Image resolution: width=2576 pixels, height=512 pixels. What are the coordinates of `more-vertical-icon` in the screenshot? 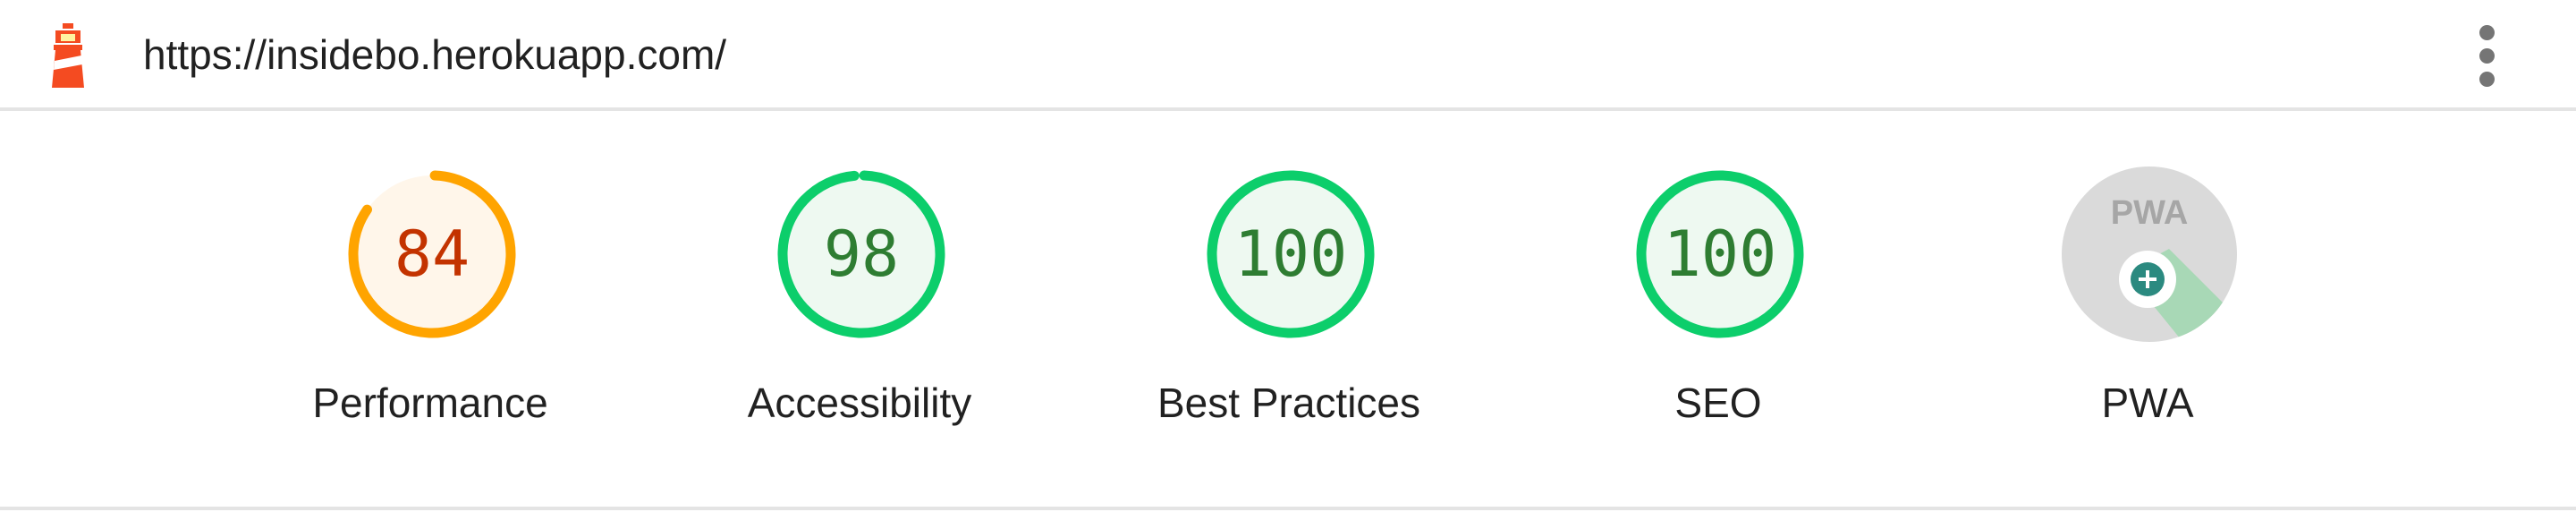 It's located at (2486, 55).